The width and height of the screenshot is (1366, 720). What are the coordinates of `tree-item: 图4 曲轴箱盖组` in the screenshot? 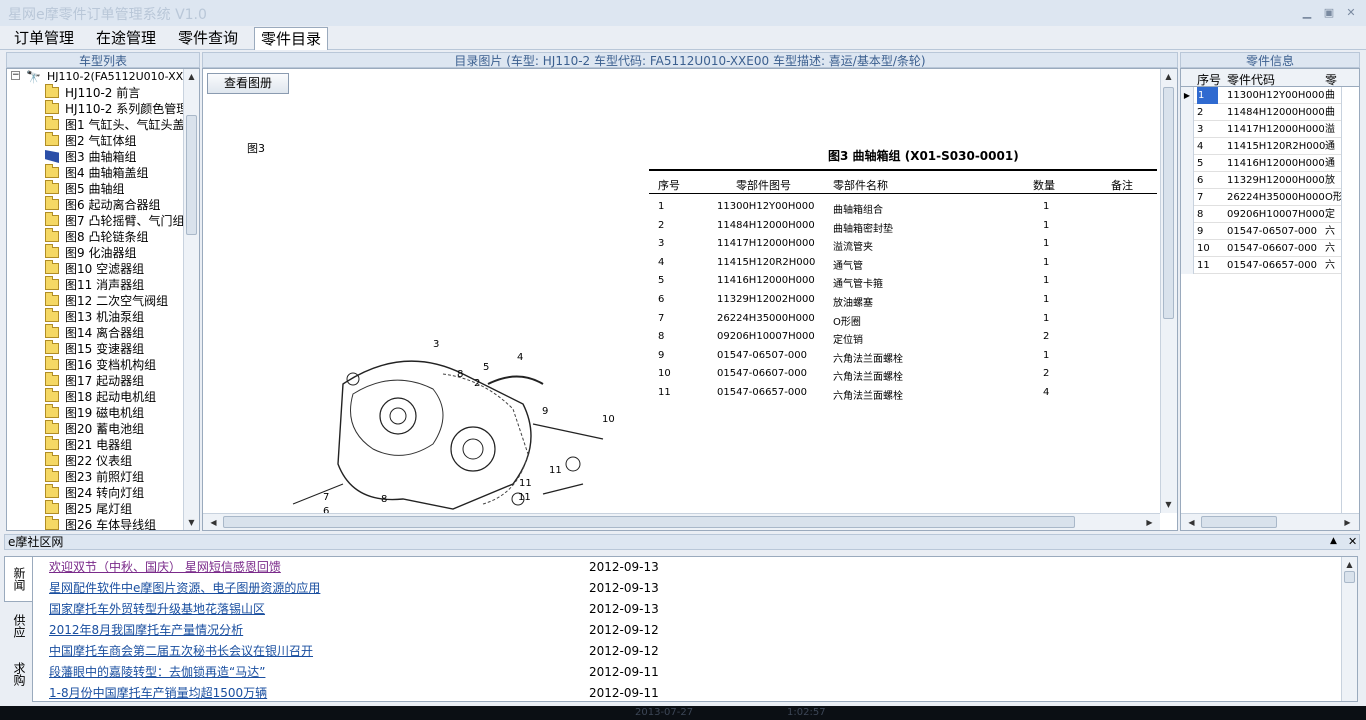 It's located at (95, 172).